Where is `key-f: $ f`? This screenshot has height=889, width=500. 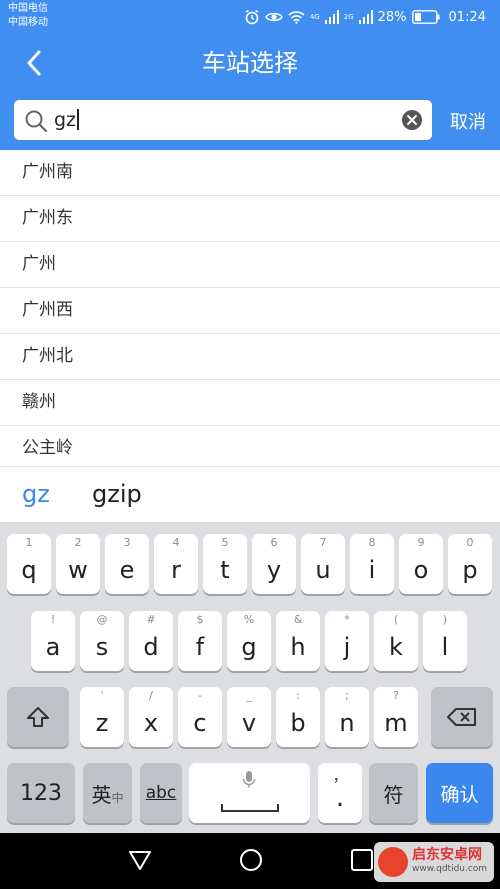 key-f: $ f is located at coordinates (200, 641).